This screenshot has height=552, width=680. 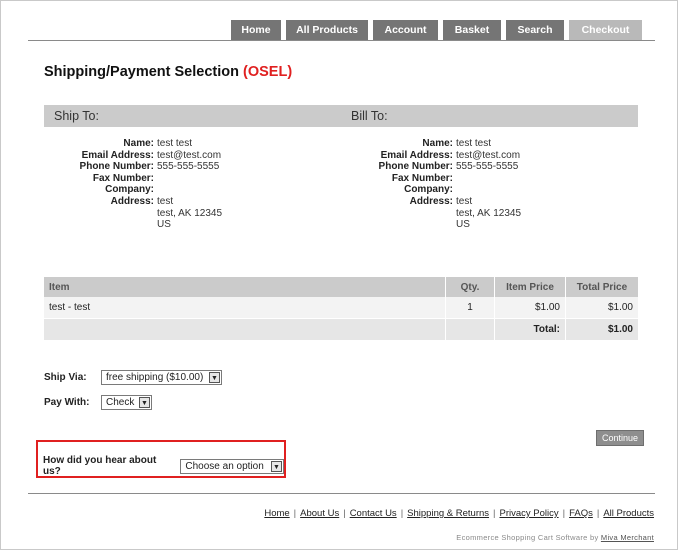 What do you see at coordinates (188, 167) in the screenshot?
I see `ship-phone: 555-555-5555` at bounding box center [188, 167].